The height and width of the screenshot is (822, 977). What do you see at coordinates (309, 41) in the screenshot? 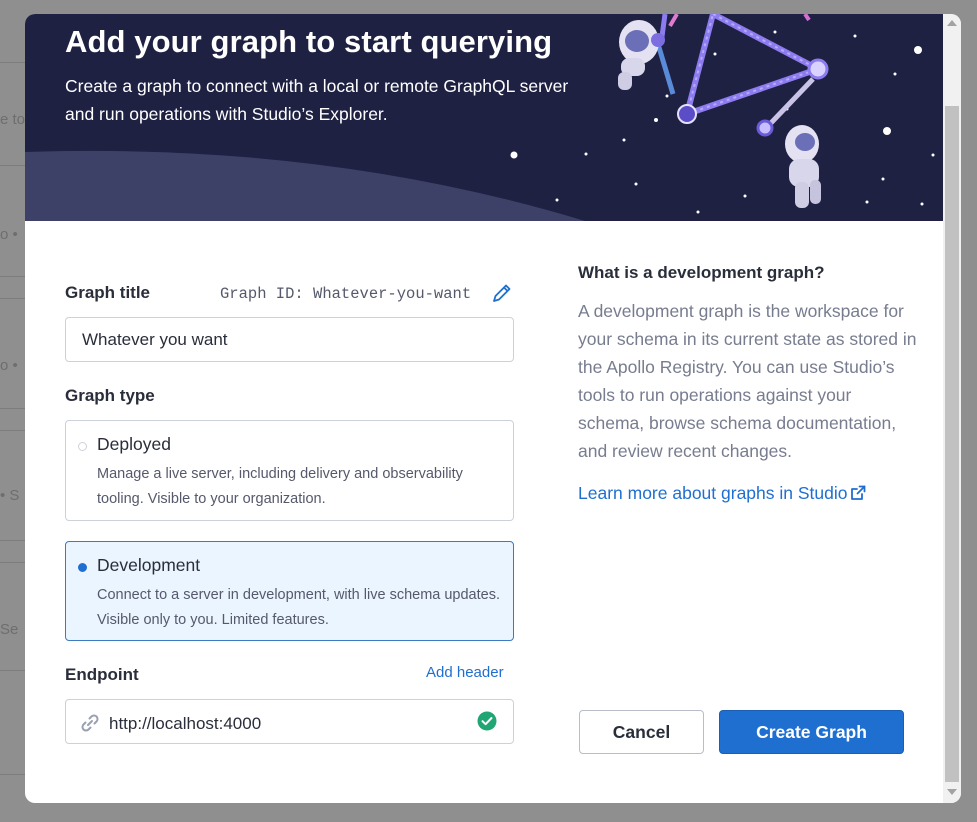
I see `dialog-title: Add your graph to start querying` at bounding box center [309, 41].